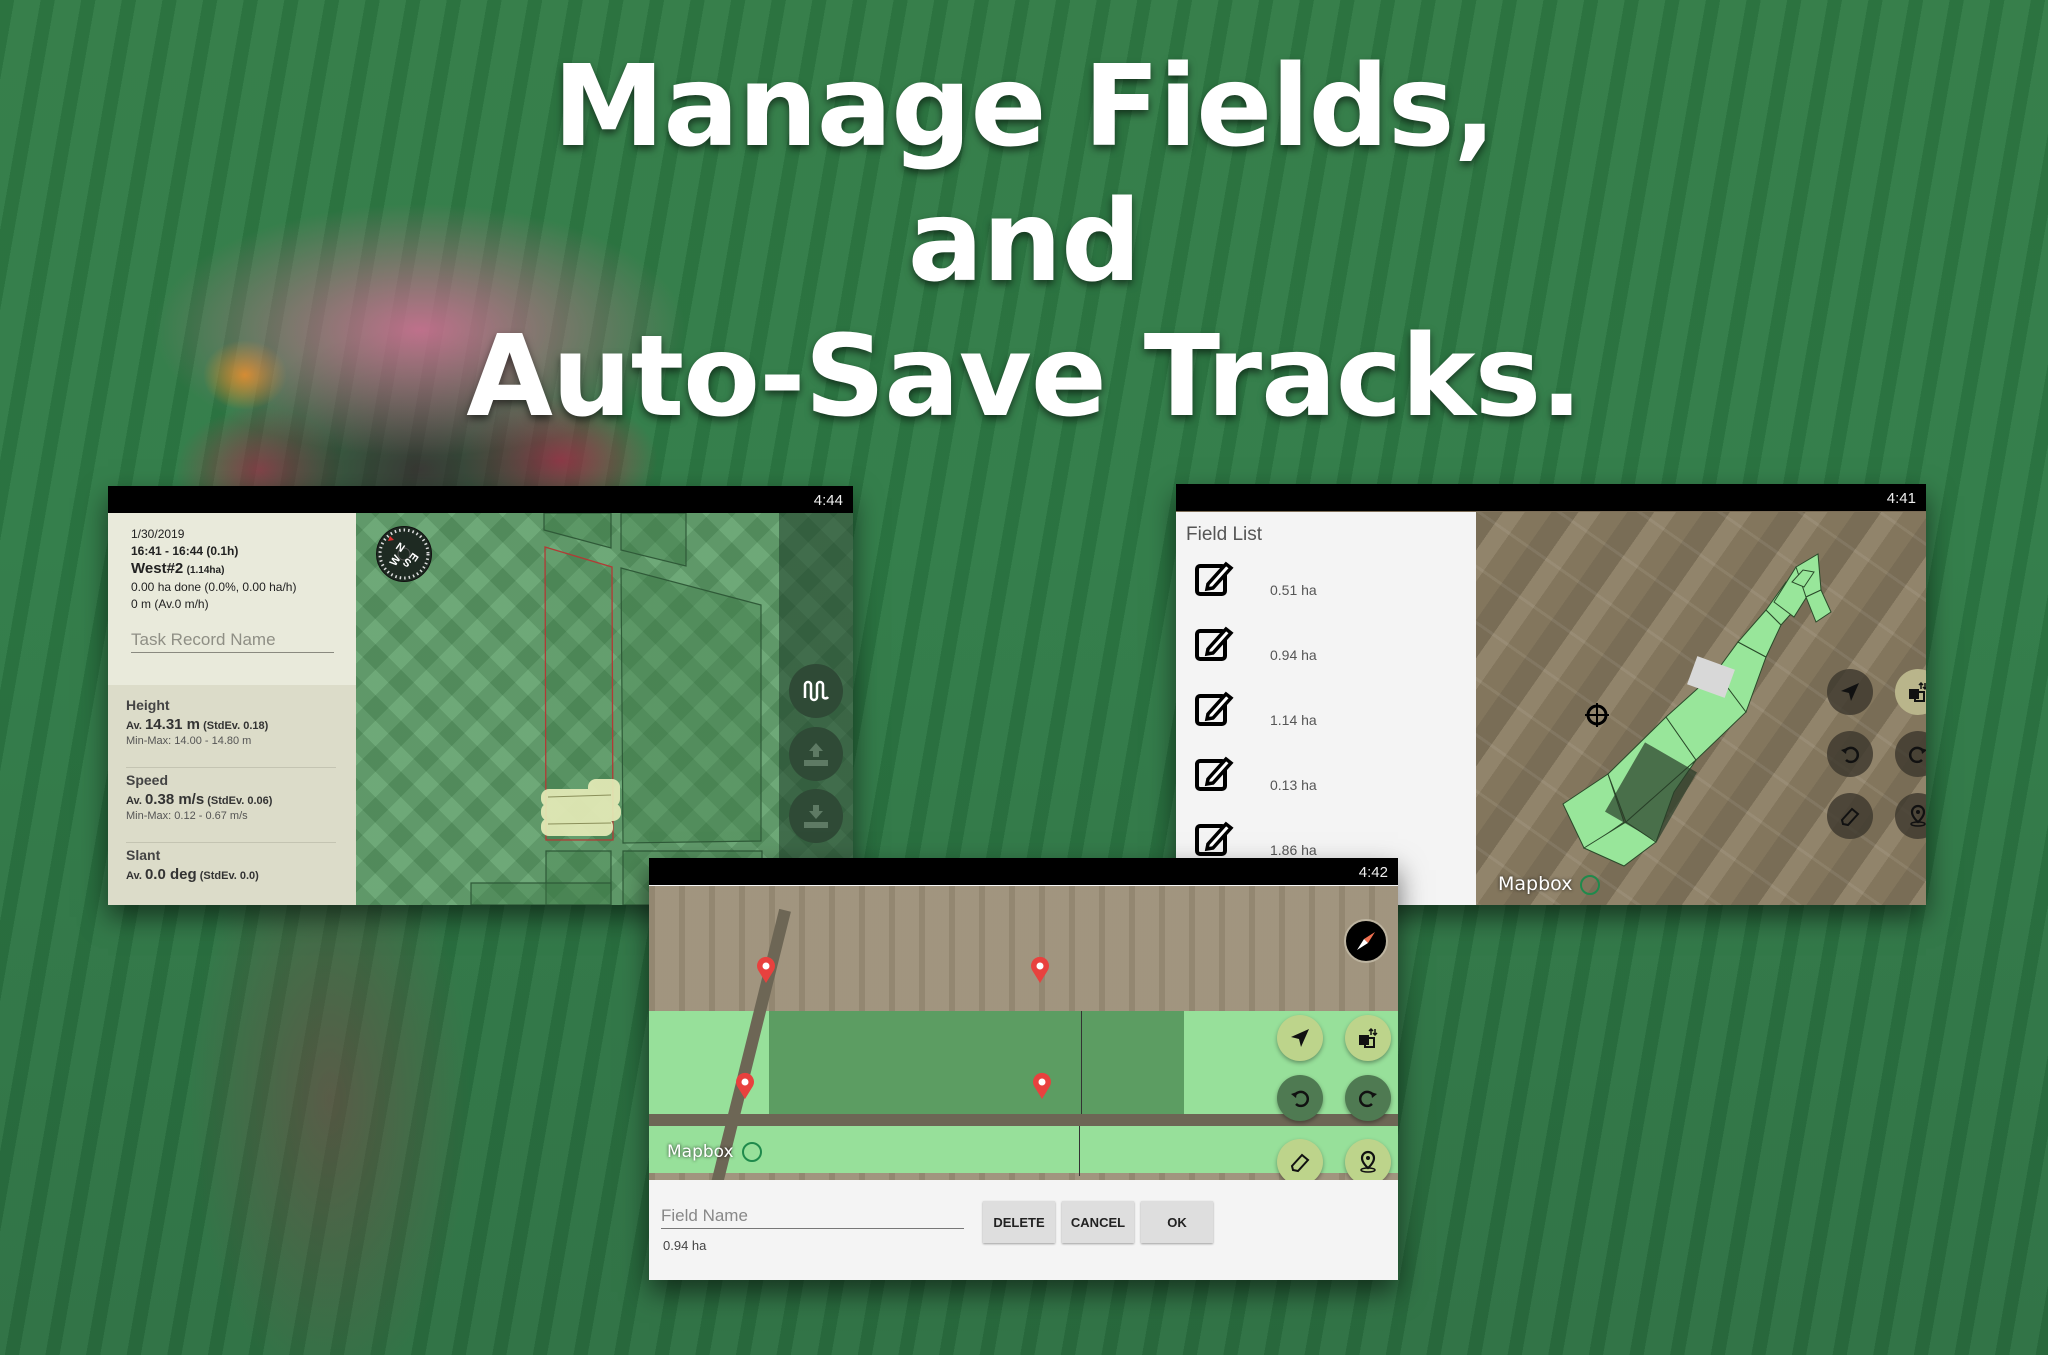  I want to click on status-bar: 4:44, so click(480, 499).